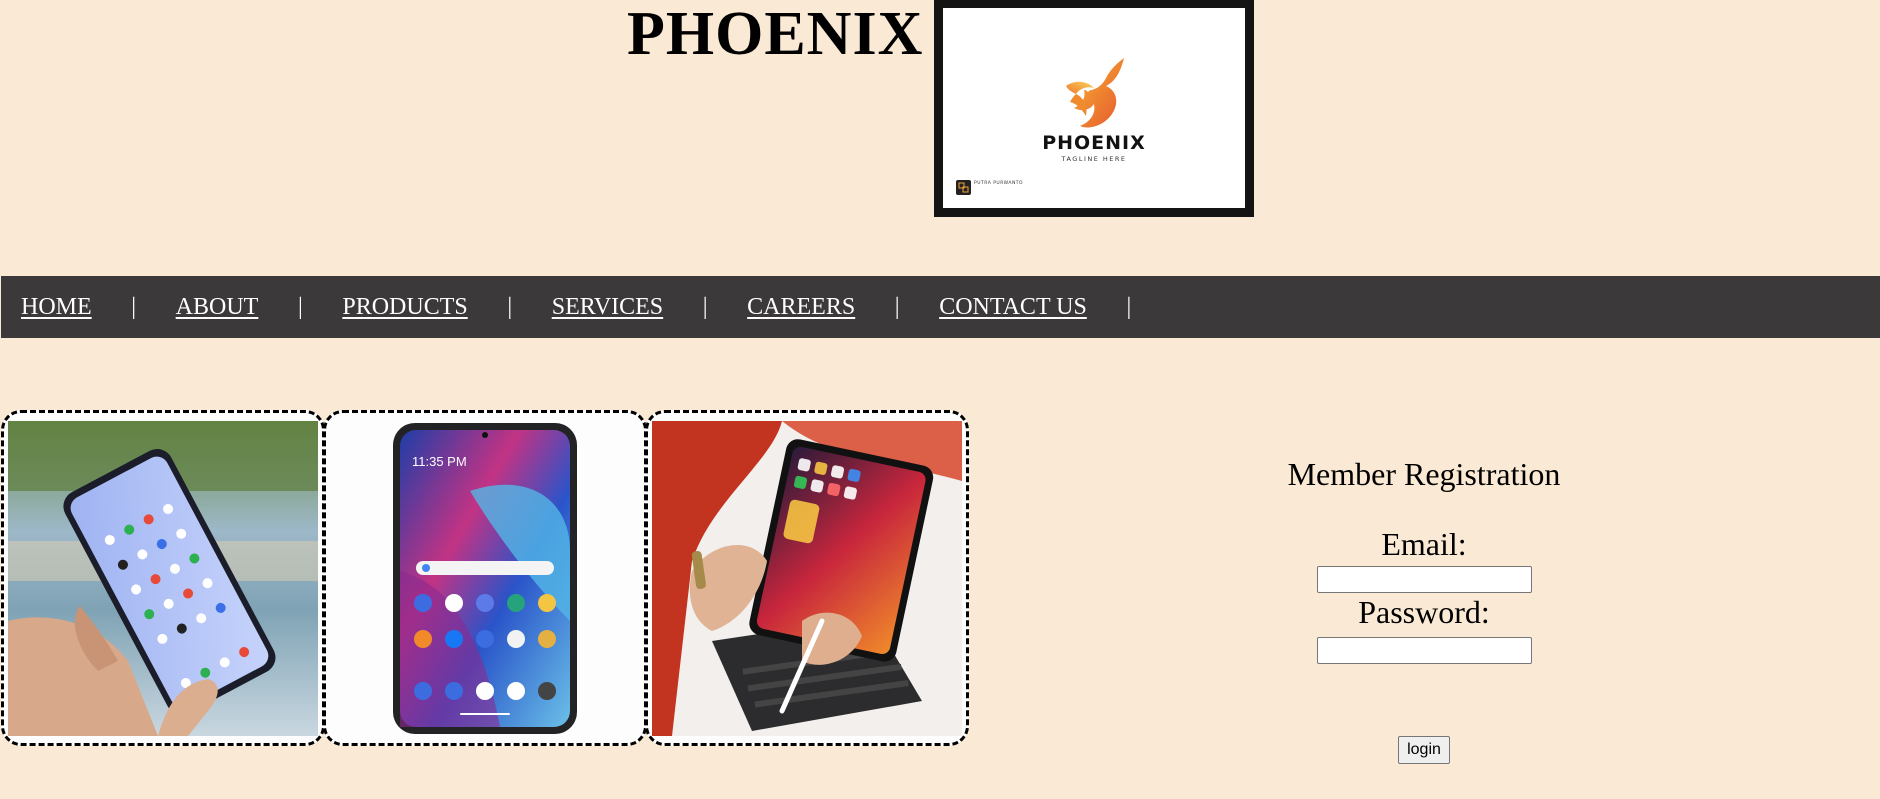 The height and width of the screenshot is (799, 1880). Describe the element at coordinates (801, 307) in the screenshot. I see `nav-link-careers: CAREERS` at that location.